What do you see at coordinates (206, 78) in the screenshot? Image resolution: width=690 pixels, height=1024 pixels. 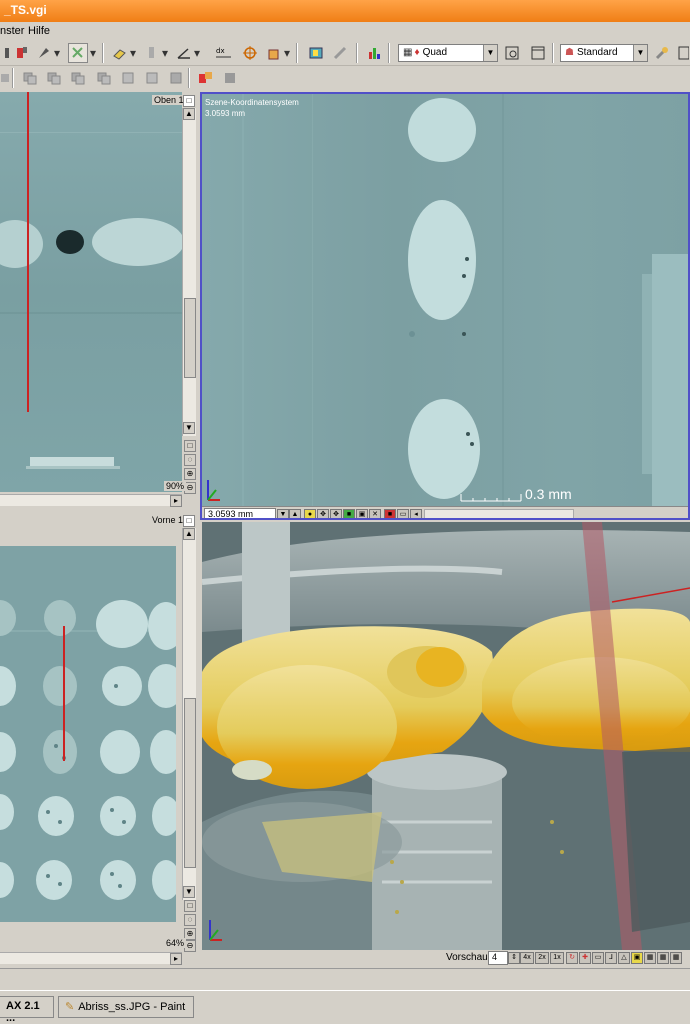 I see `object-tool-icon` at bounding box center [206, 78].